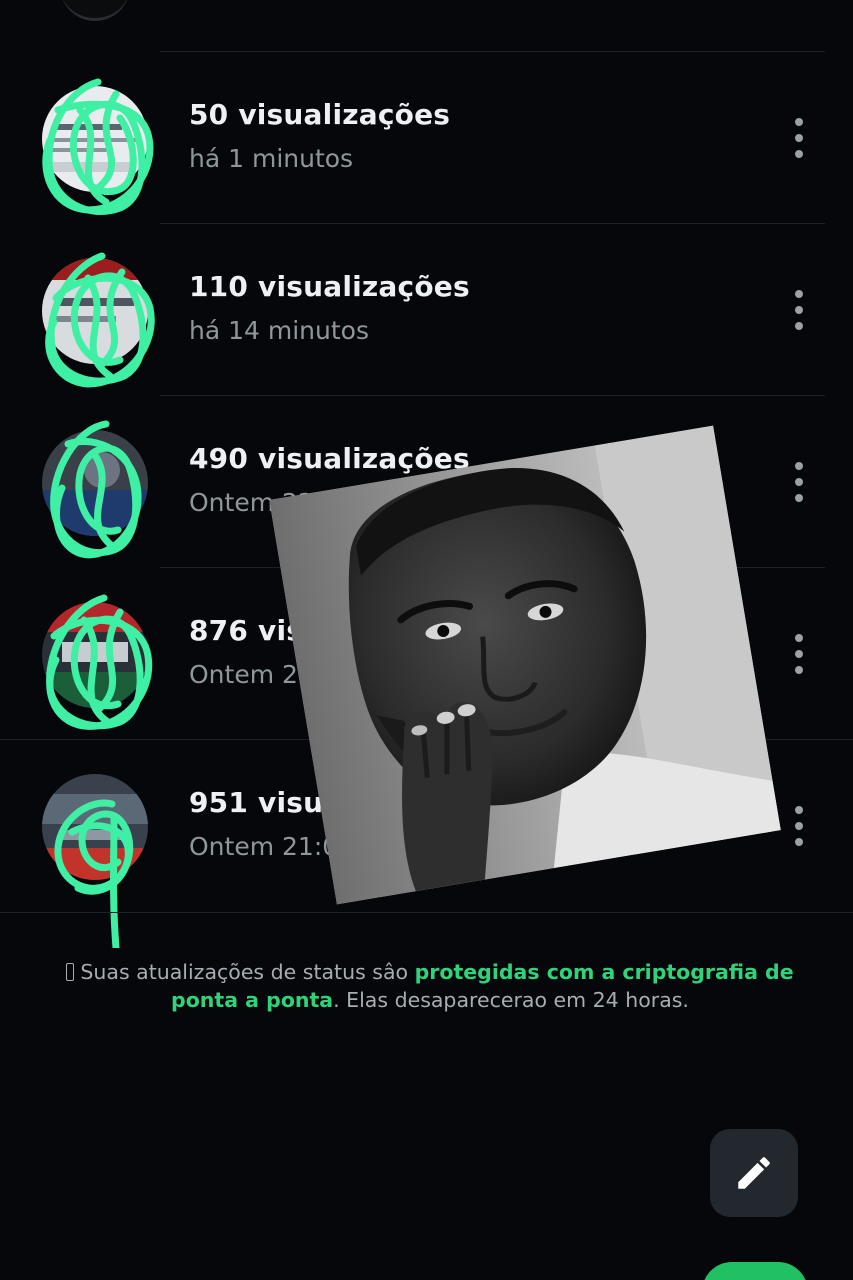  I want to click on encryption-note-text: Suas atualizações de status sâo, so click(247, 972).